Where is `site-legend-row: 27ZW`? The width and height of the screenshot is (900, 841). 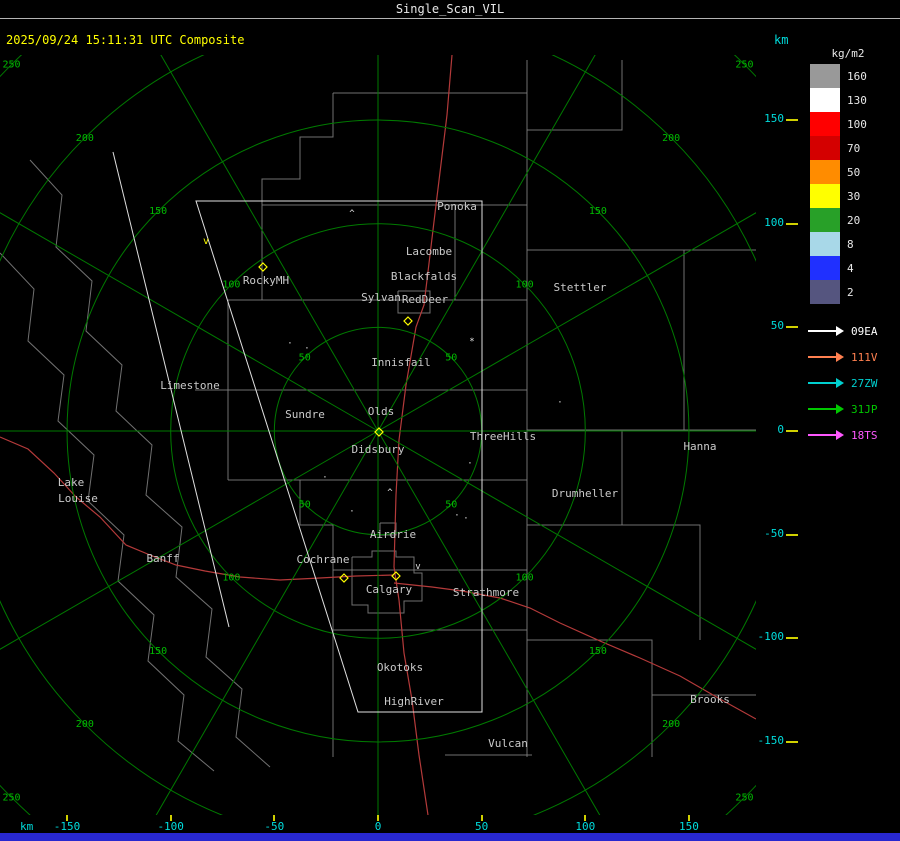
site-legend-row: 27ZW is located at coordinates (843, 383).